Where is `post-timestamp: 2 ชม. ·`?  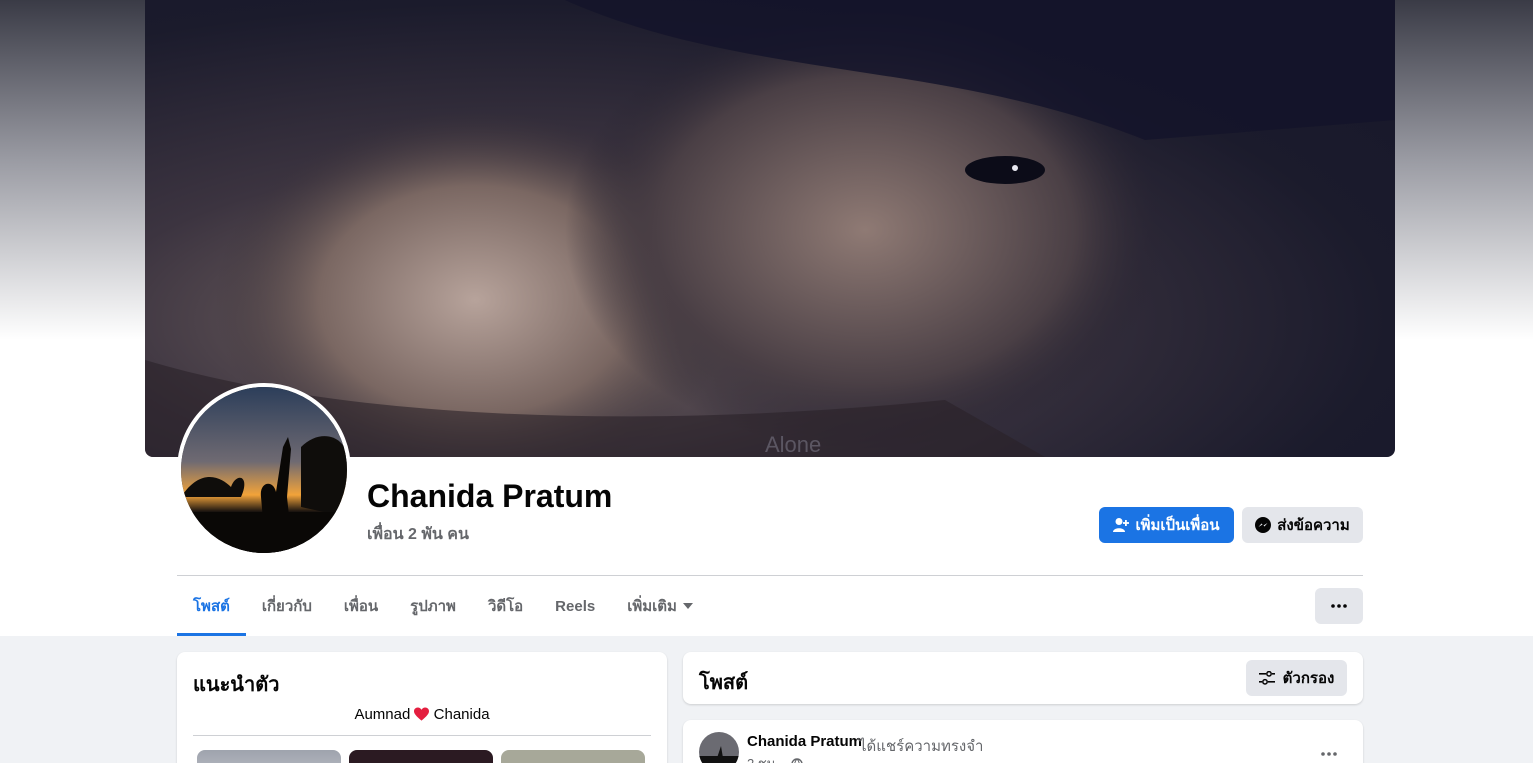
post-timestamp: 2 ชม. · is located at coordinates (775, 758).